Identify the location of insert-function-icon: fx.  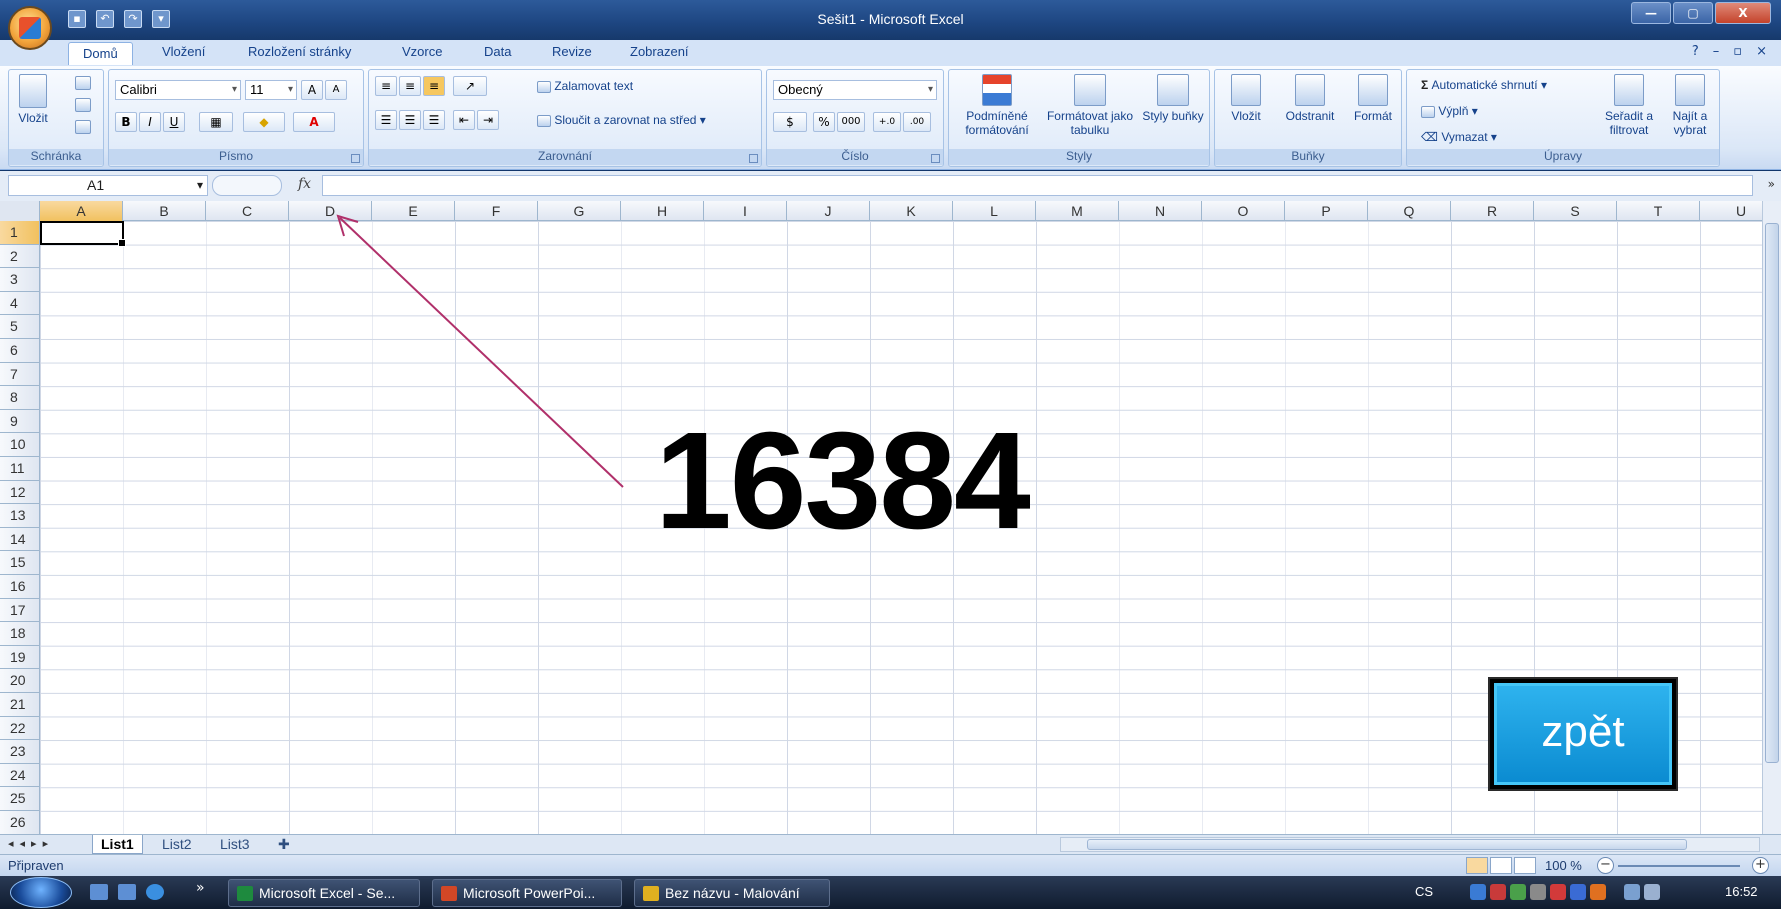
(304, 184).